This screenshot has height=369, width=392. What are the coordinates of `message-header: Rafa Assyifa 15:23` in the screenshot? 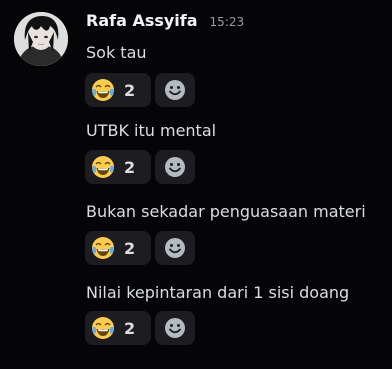 It's located at (165, 23).